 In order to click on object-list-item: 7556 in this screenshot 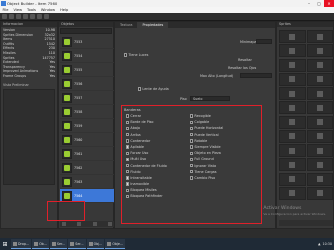, I will do `click(87, 84)`.